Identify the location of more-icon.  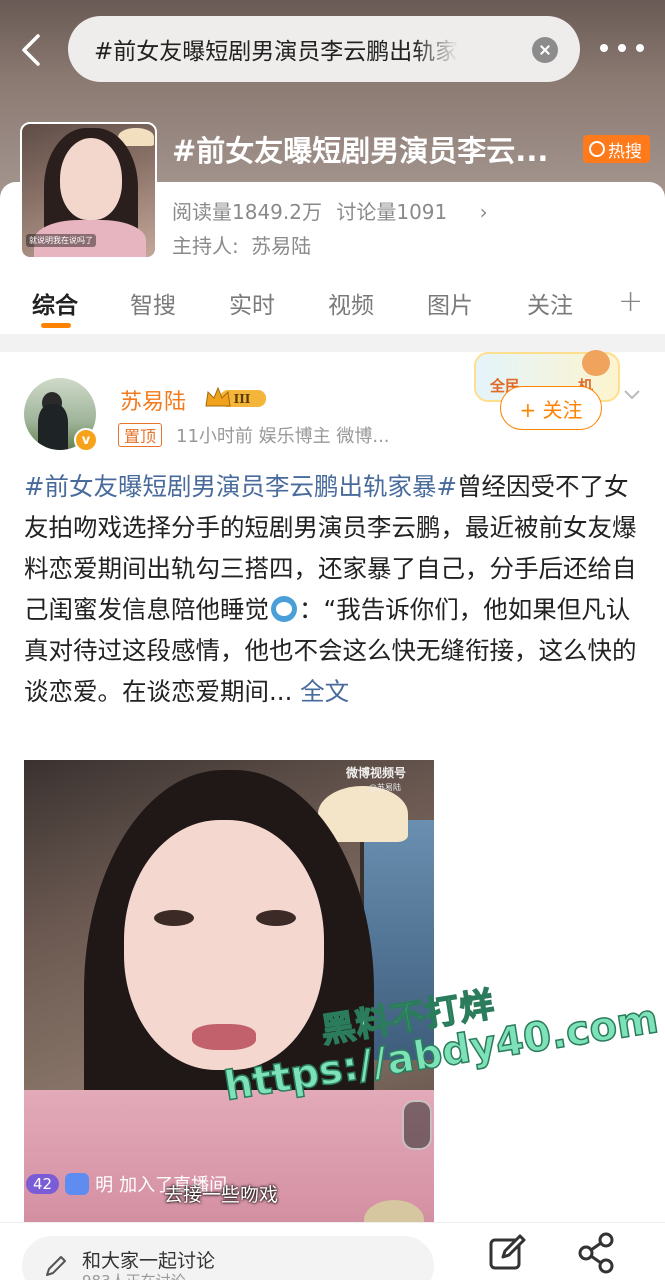
(604, 48).